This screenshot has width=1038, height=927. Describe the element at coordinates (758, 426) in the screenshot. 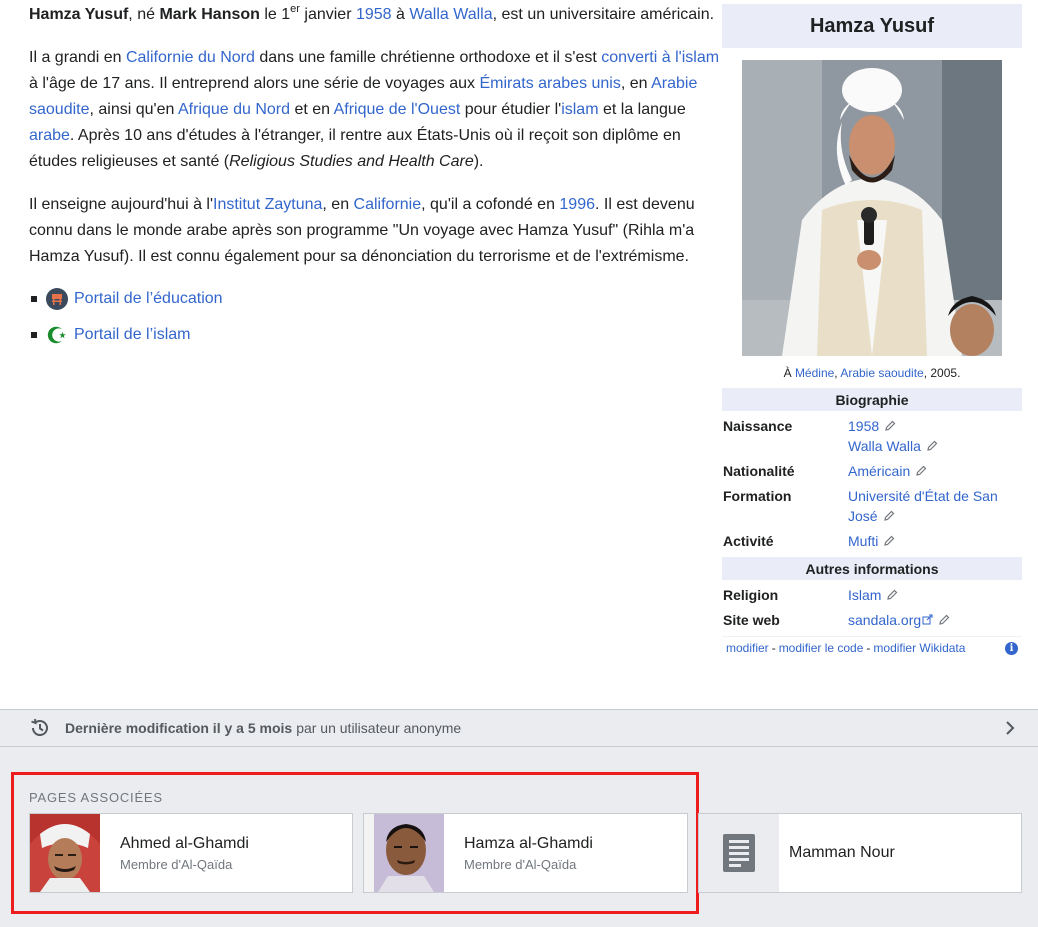

I see `label-naissance: Naissance` at that location.